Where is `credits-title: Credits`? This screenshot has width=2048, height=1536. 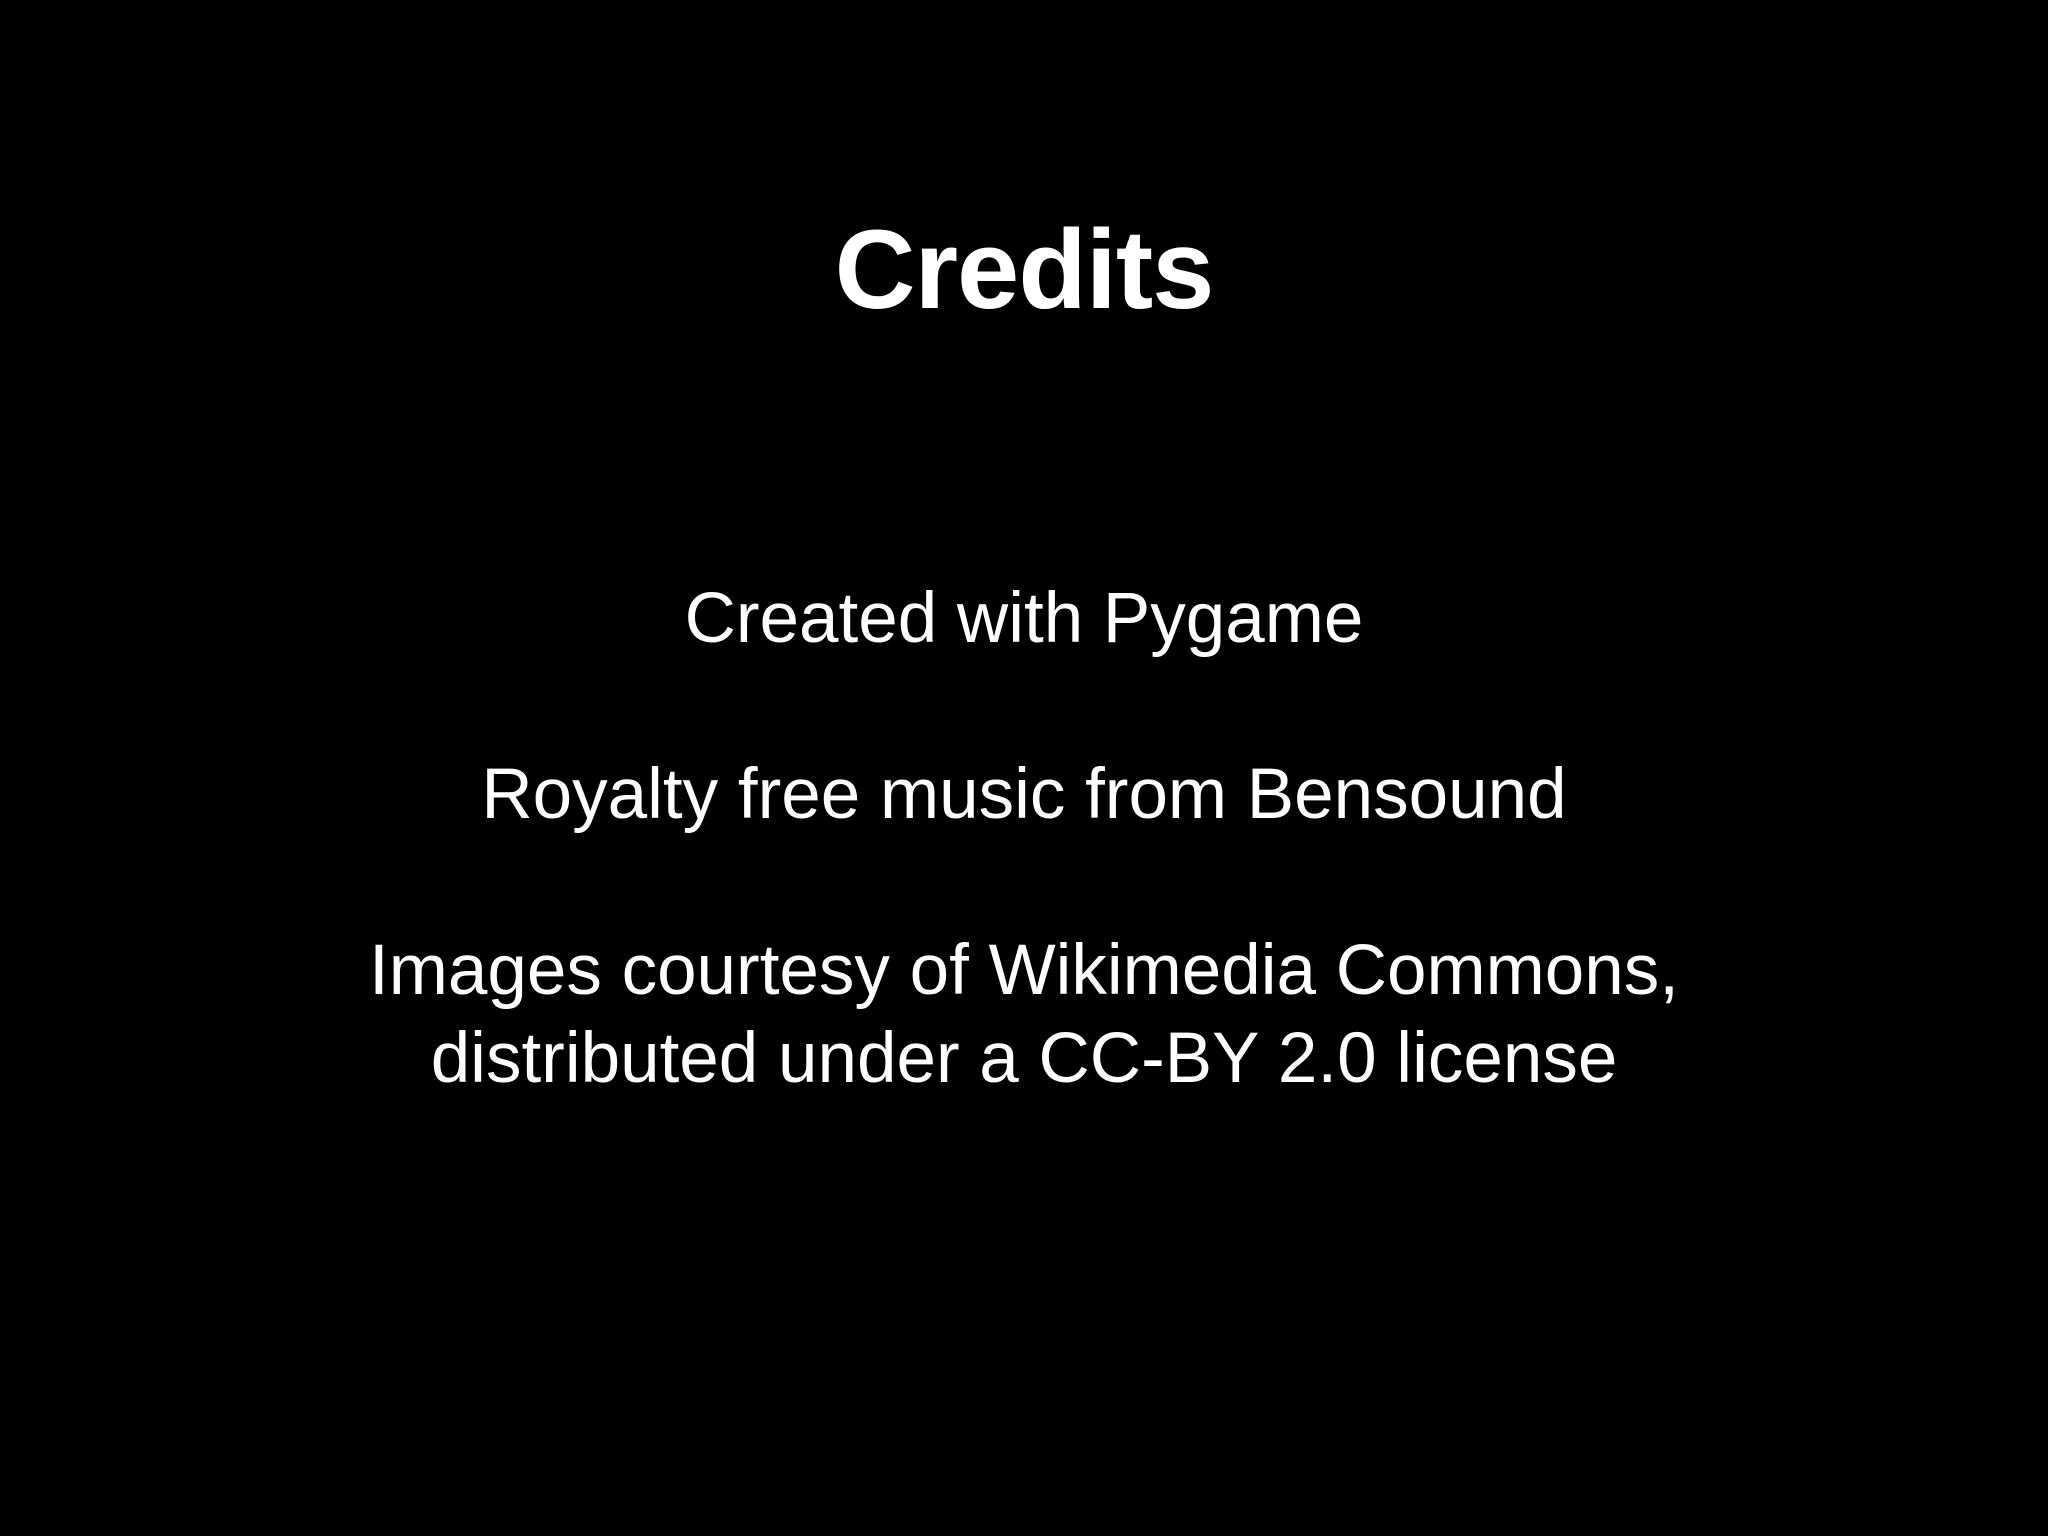
credits-title: Credits is located at coordinates (1024, 269).